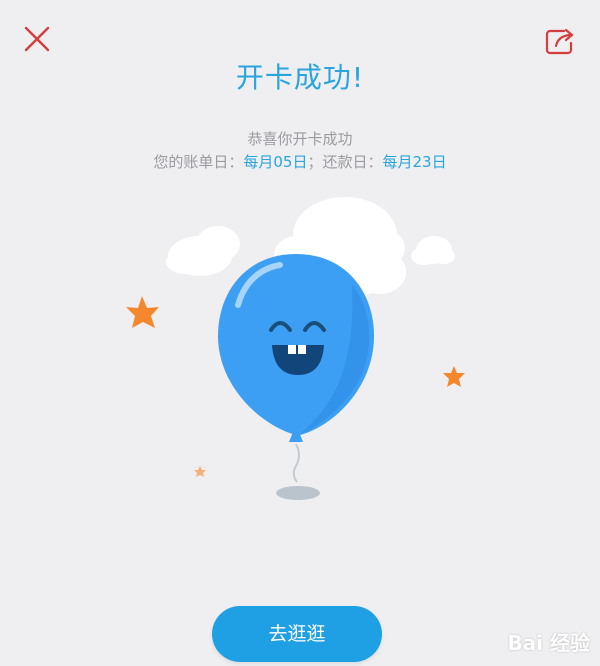  Describe the element at coordinates (203, 251) in the screenshot. I see `cloud-left` at that location.